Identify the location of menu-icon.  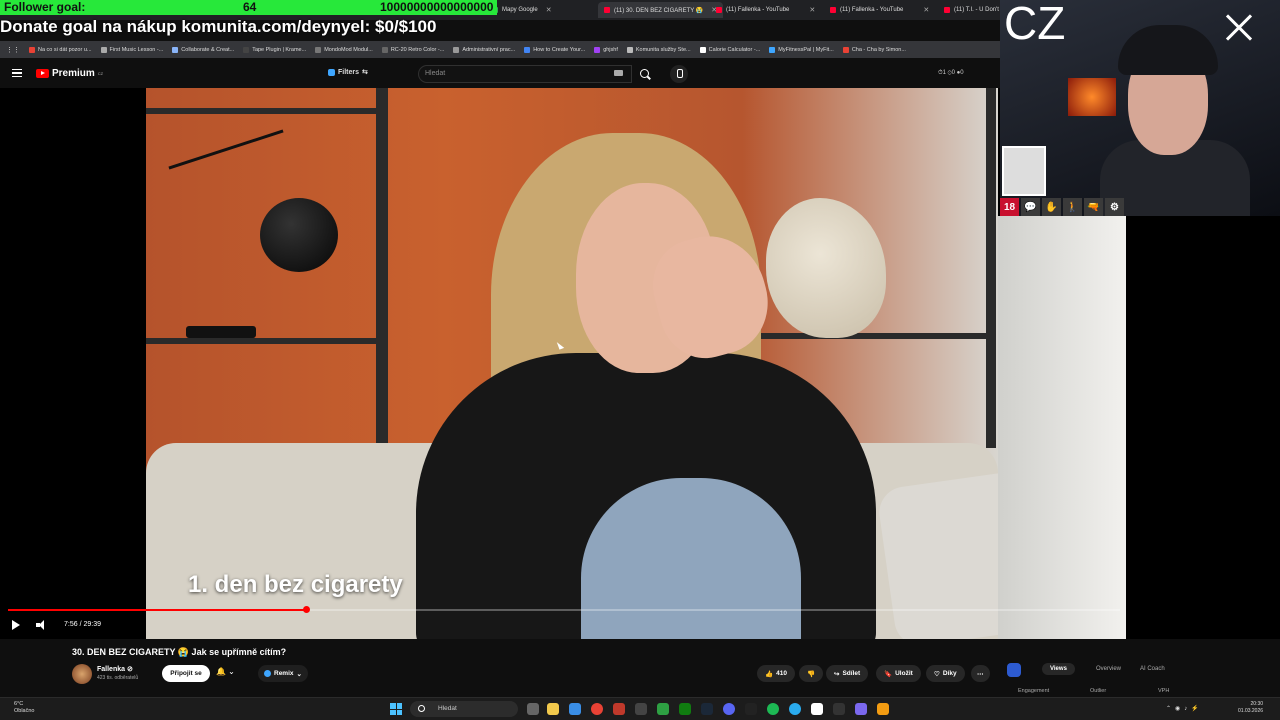
(17, 73).